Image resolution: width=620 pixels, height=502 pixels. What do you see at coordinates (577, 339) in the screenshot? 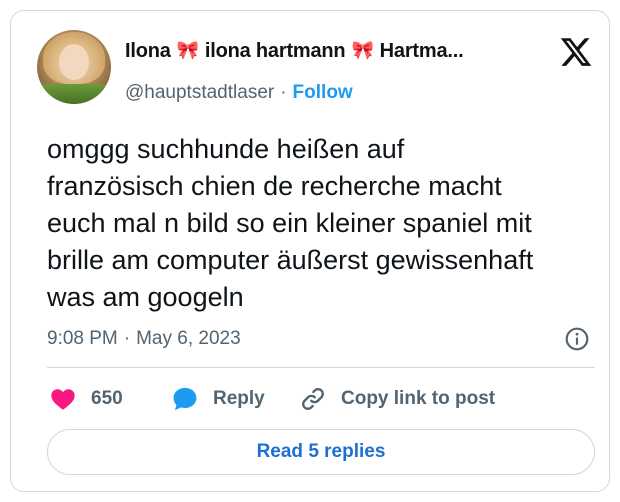
I see `info-icon` at bounding box center [577, 339].